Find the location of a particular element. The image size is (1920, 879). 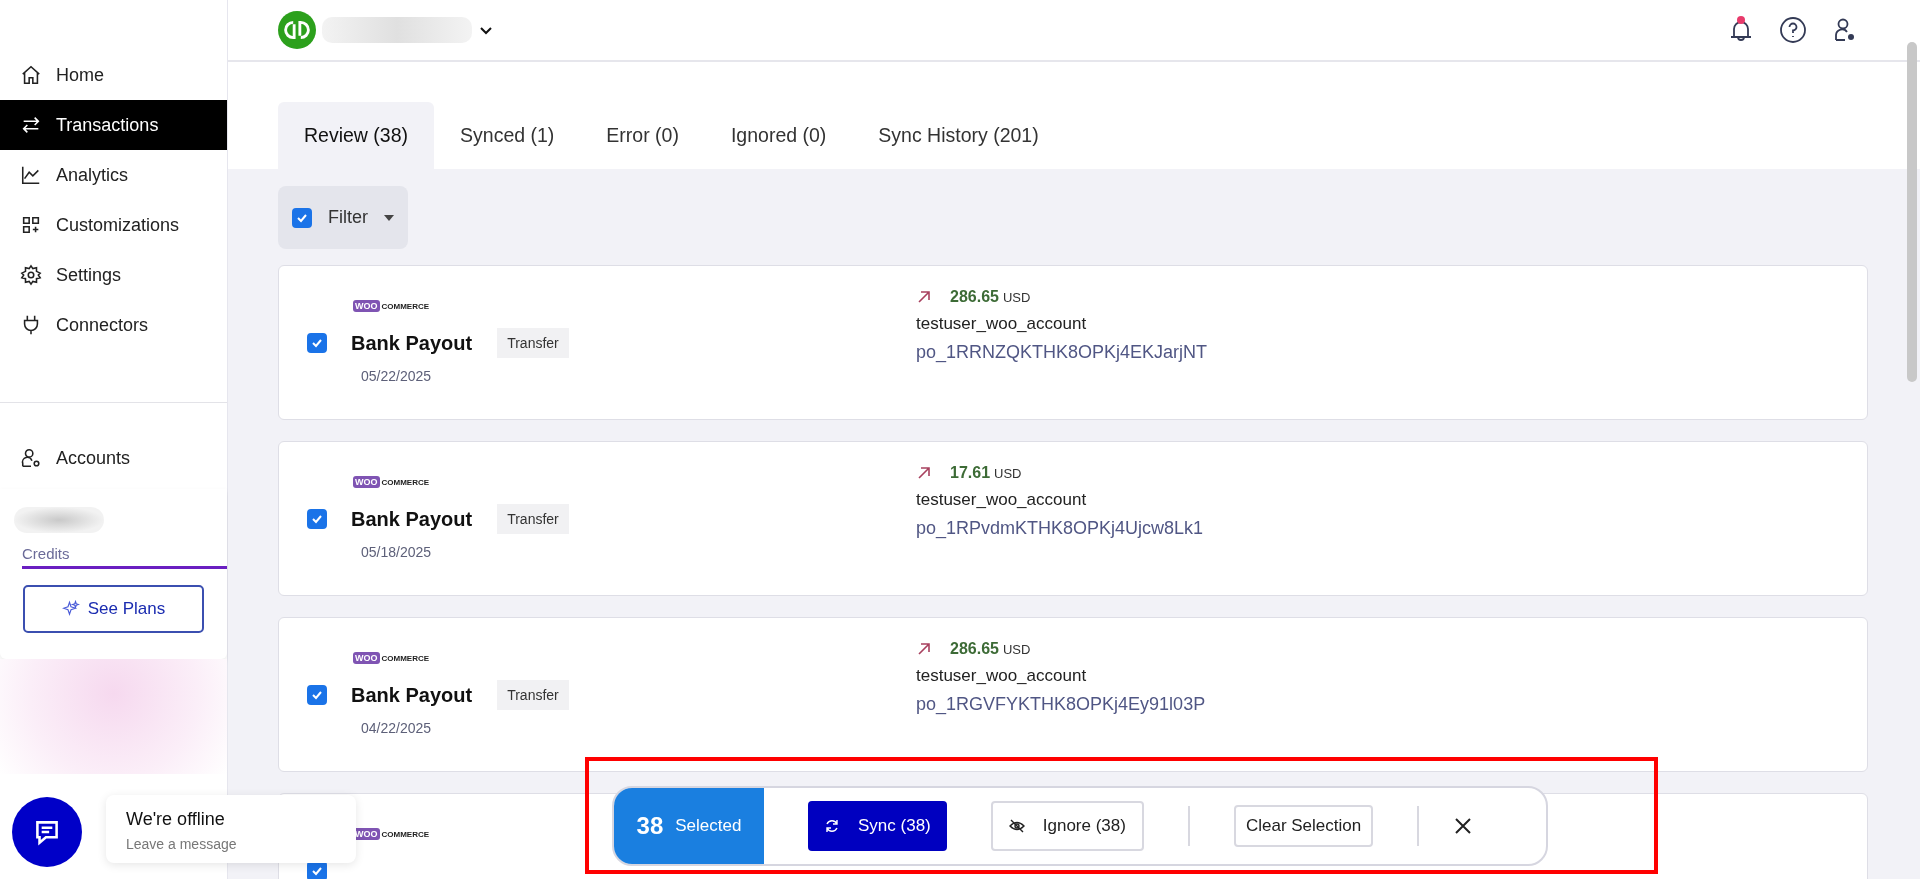

sync-button: Sync (38) is located at coordinates (877, 826).